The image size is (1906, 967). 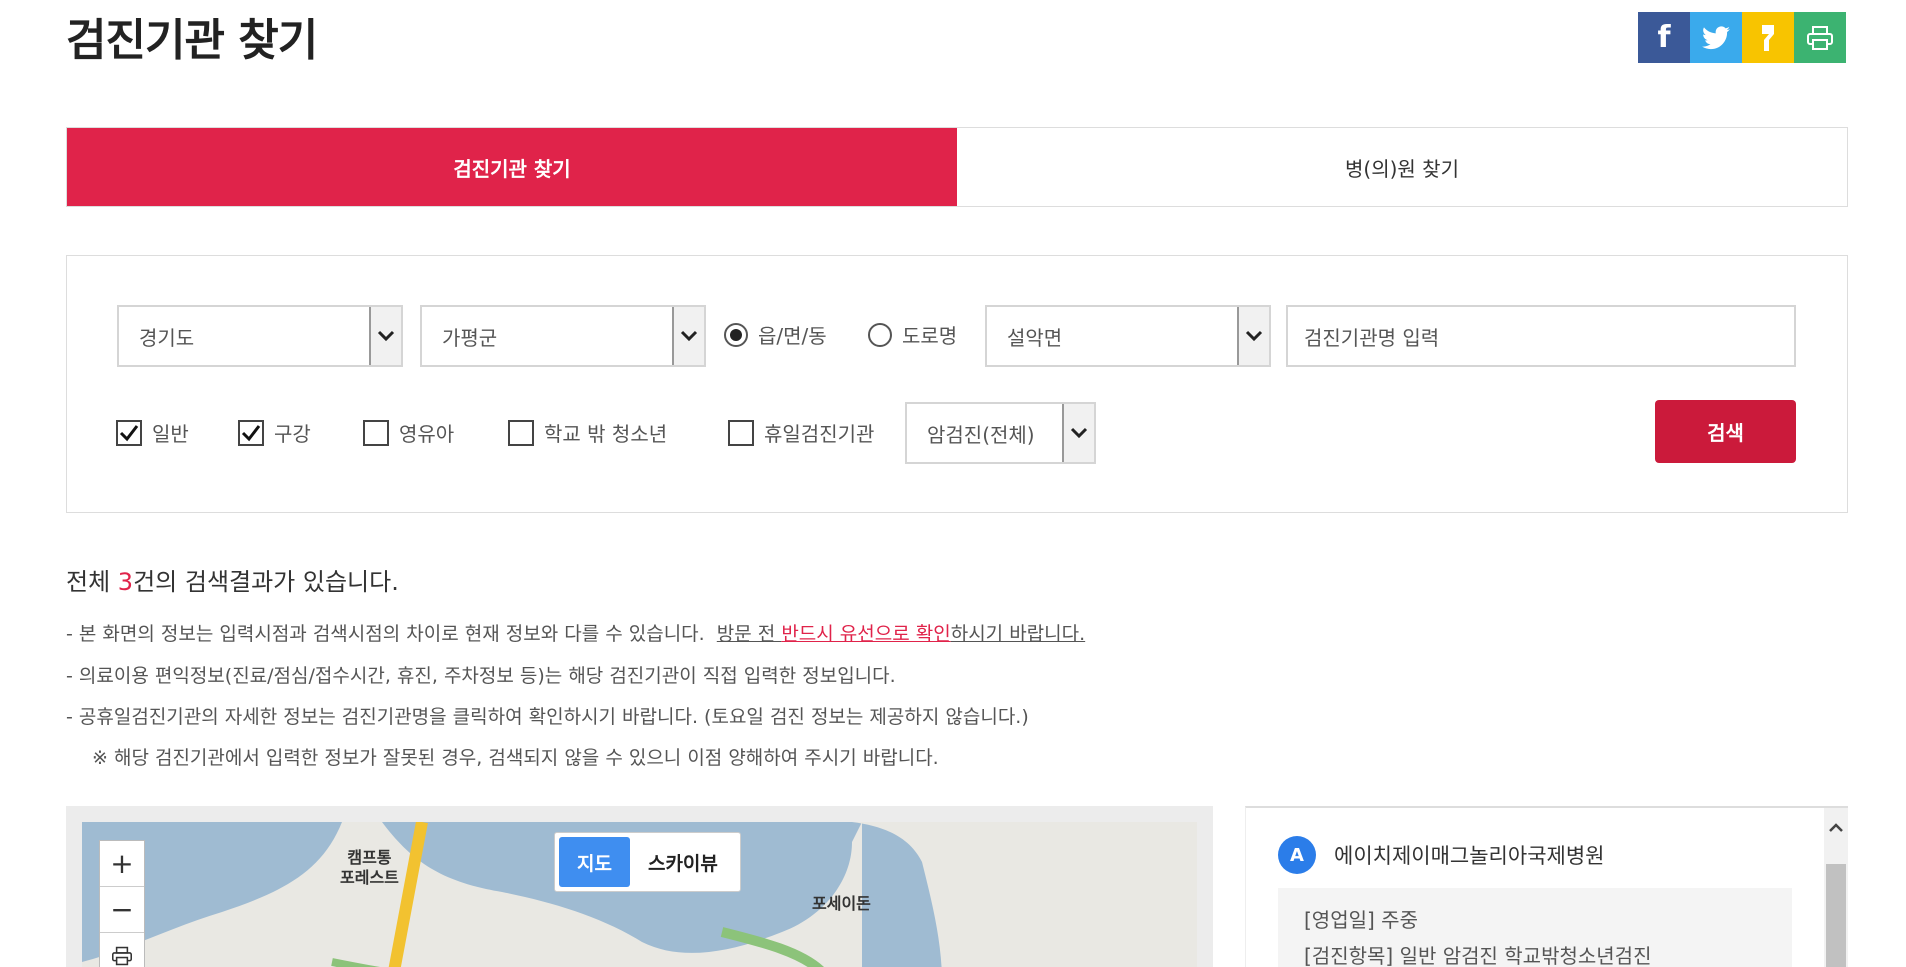 What do you see at coordinates (1478, 955) in the screenshot?
I see `checkup-items: [검진항목] 일반 암검진 학교밖청소년검진` at bounding box center [1478, 955].